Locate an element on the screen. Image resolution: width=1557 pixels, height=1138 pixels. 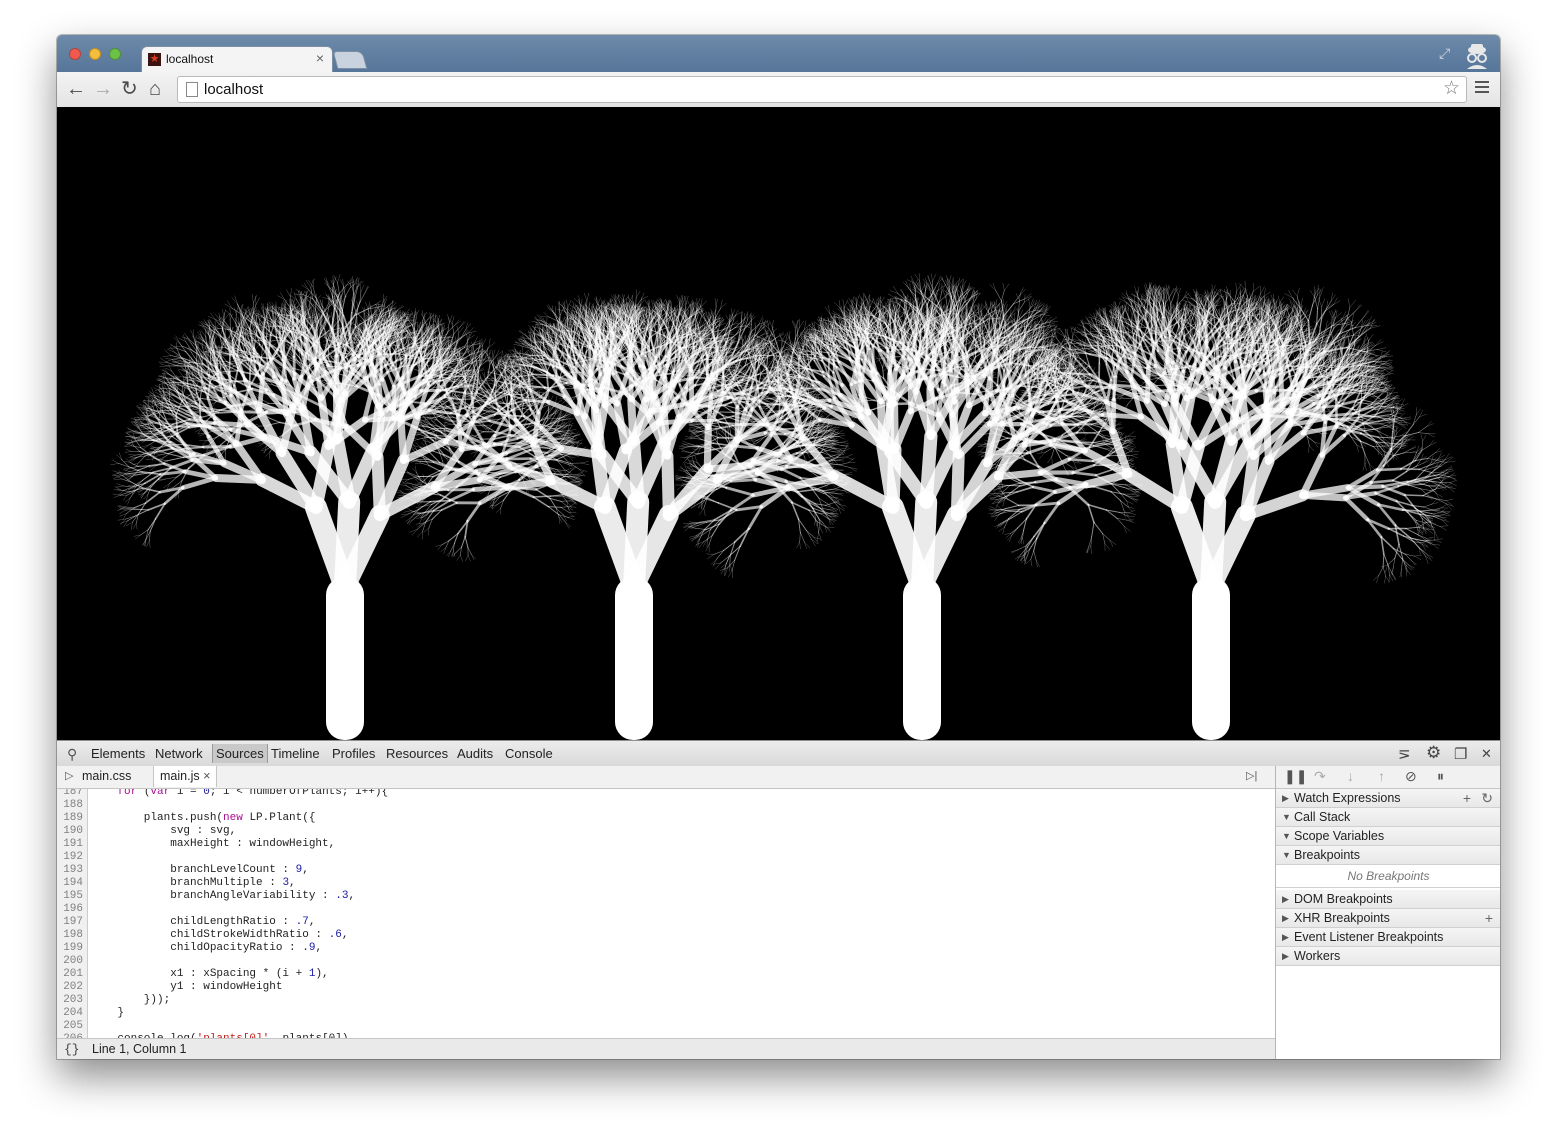
menu-icon is located at coordinates (1482, 88).